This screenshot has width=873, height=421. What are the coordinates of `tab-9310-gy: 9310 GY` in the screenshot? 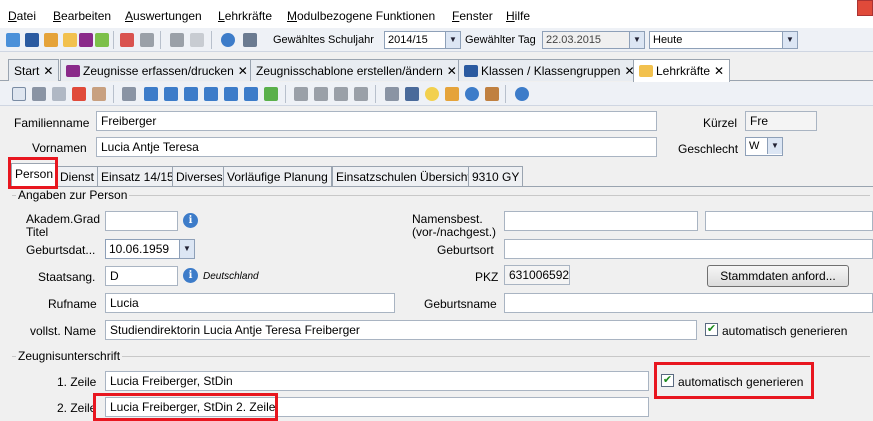 It's located at (496, 176).